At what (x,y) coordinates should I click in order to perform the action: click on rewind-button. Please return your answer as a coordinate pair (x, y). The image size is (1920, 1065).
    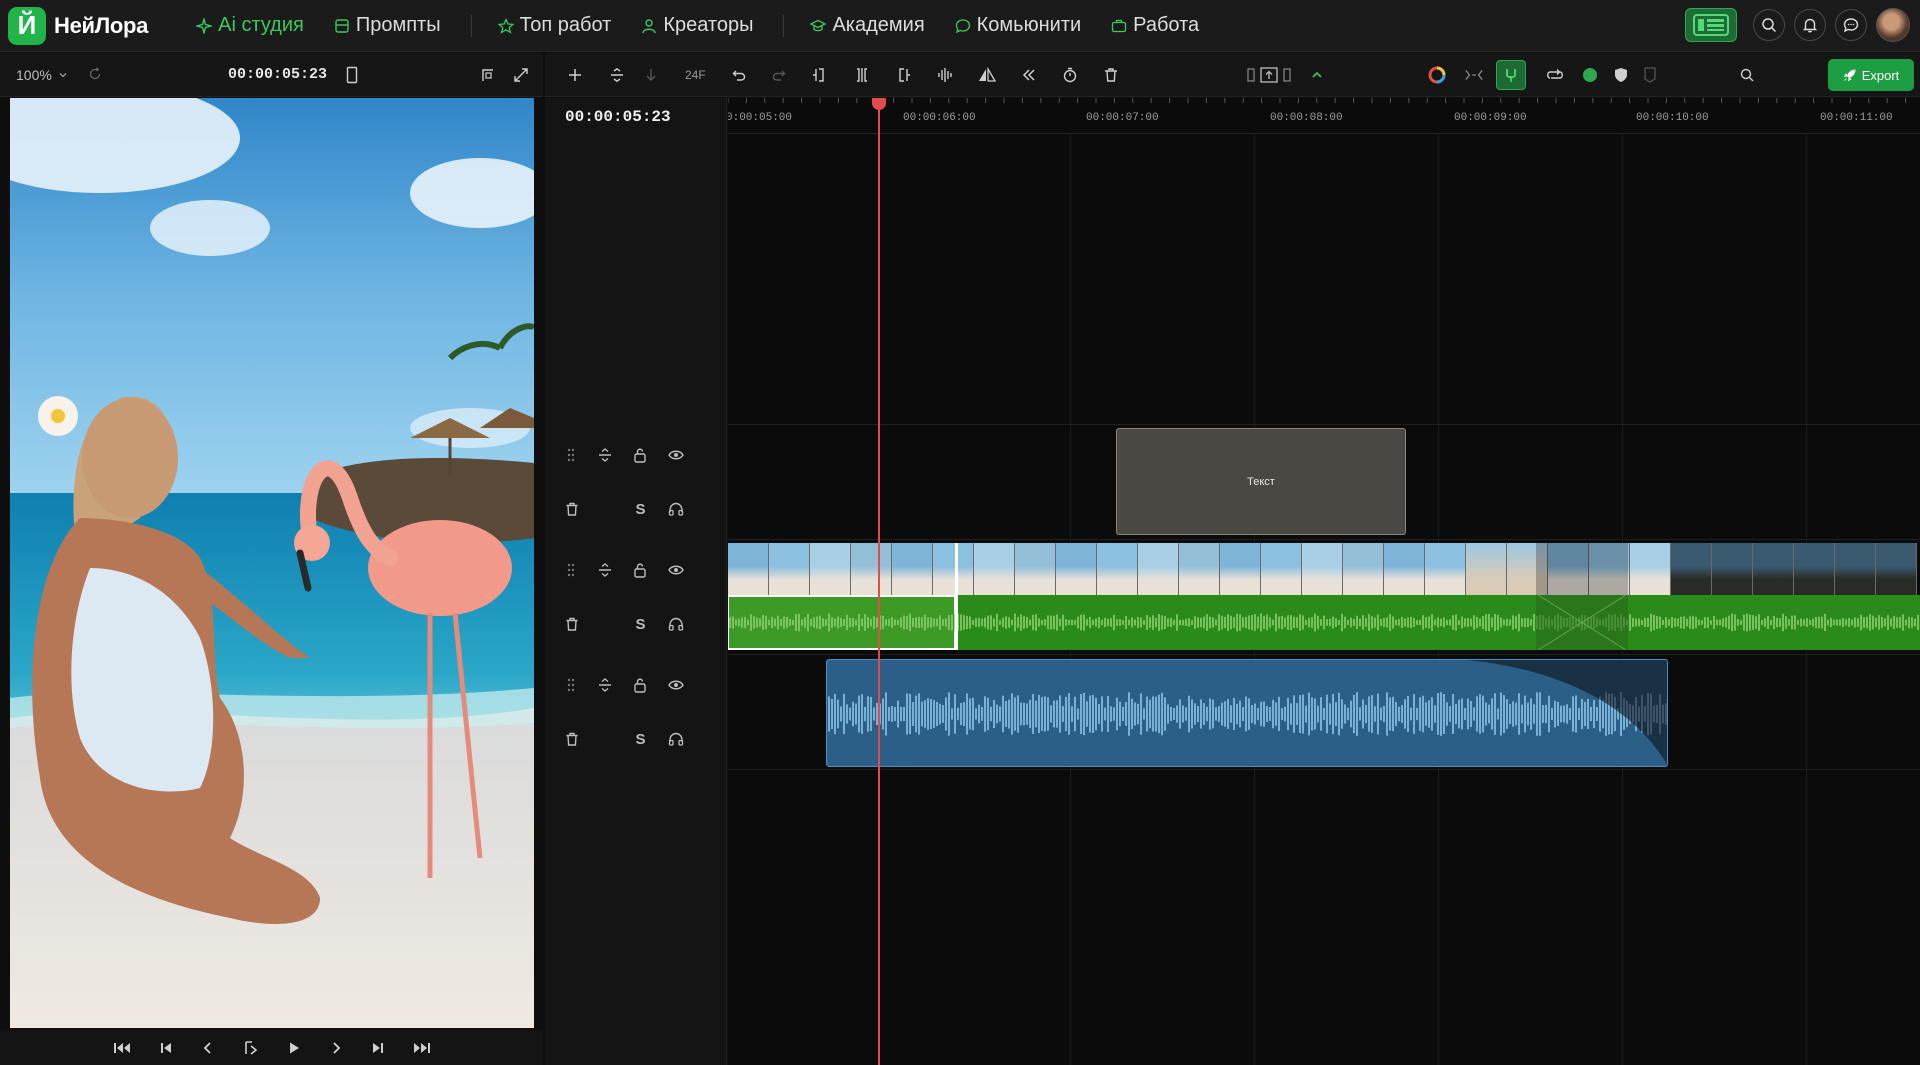
    Looking at the image, I should click on (1029, 75).